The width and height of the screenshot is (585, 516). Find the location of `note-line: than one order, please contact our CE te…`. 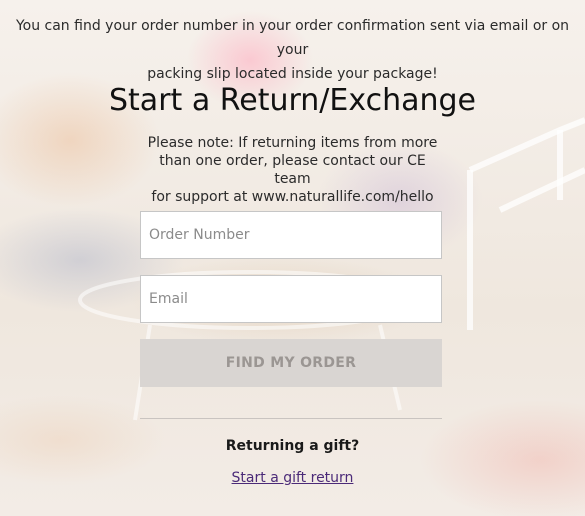

note-line: than one order, please contact our CE te… is located at coordinates (292, 170).